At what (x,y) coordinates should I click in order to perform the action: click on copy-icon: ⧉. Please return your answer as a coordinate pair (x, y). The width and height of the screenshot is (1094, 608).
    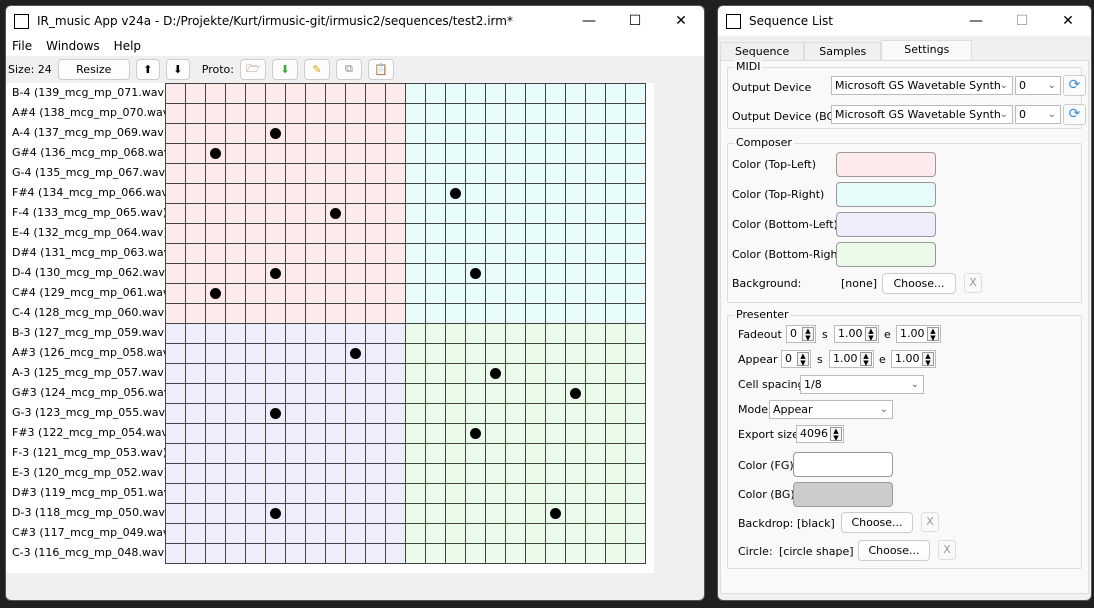
    Looking at the image, I should click on (348, 69).